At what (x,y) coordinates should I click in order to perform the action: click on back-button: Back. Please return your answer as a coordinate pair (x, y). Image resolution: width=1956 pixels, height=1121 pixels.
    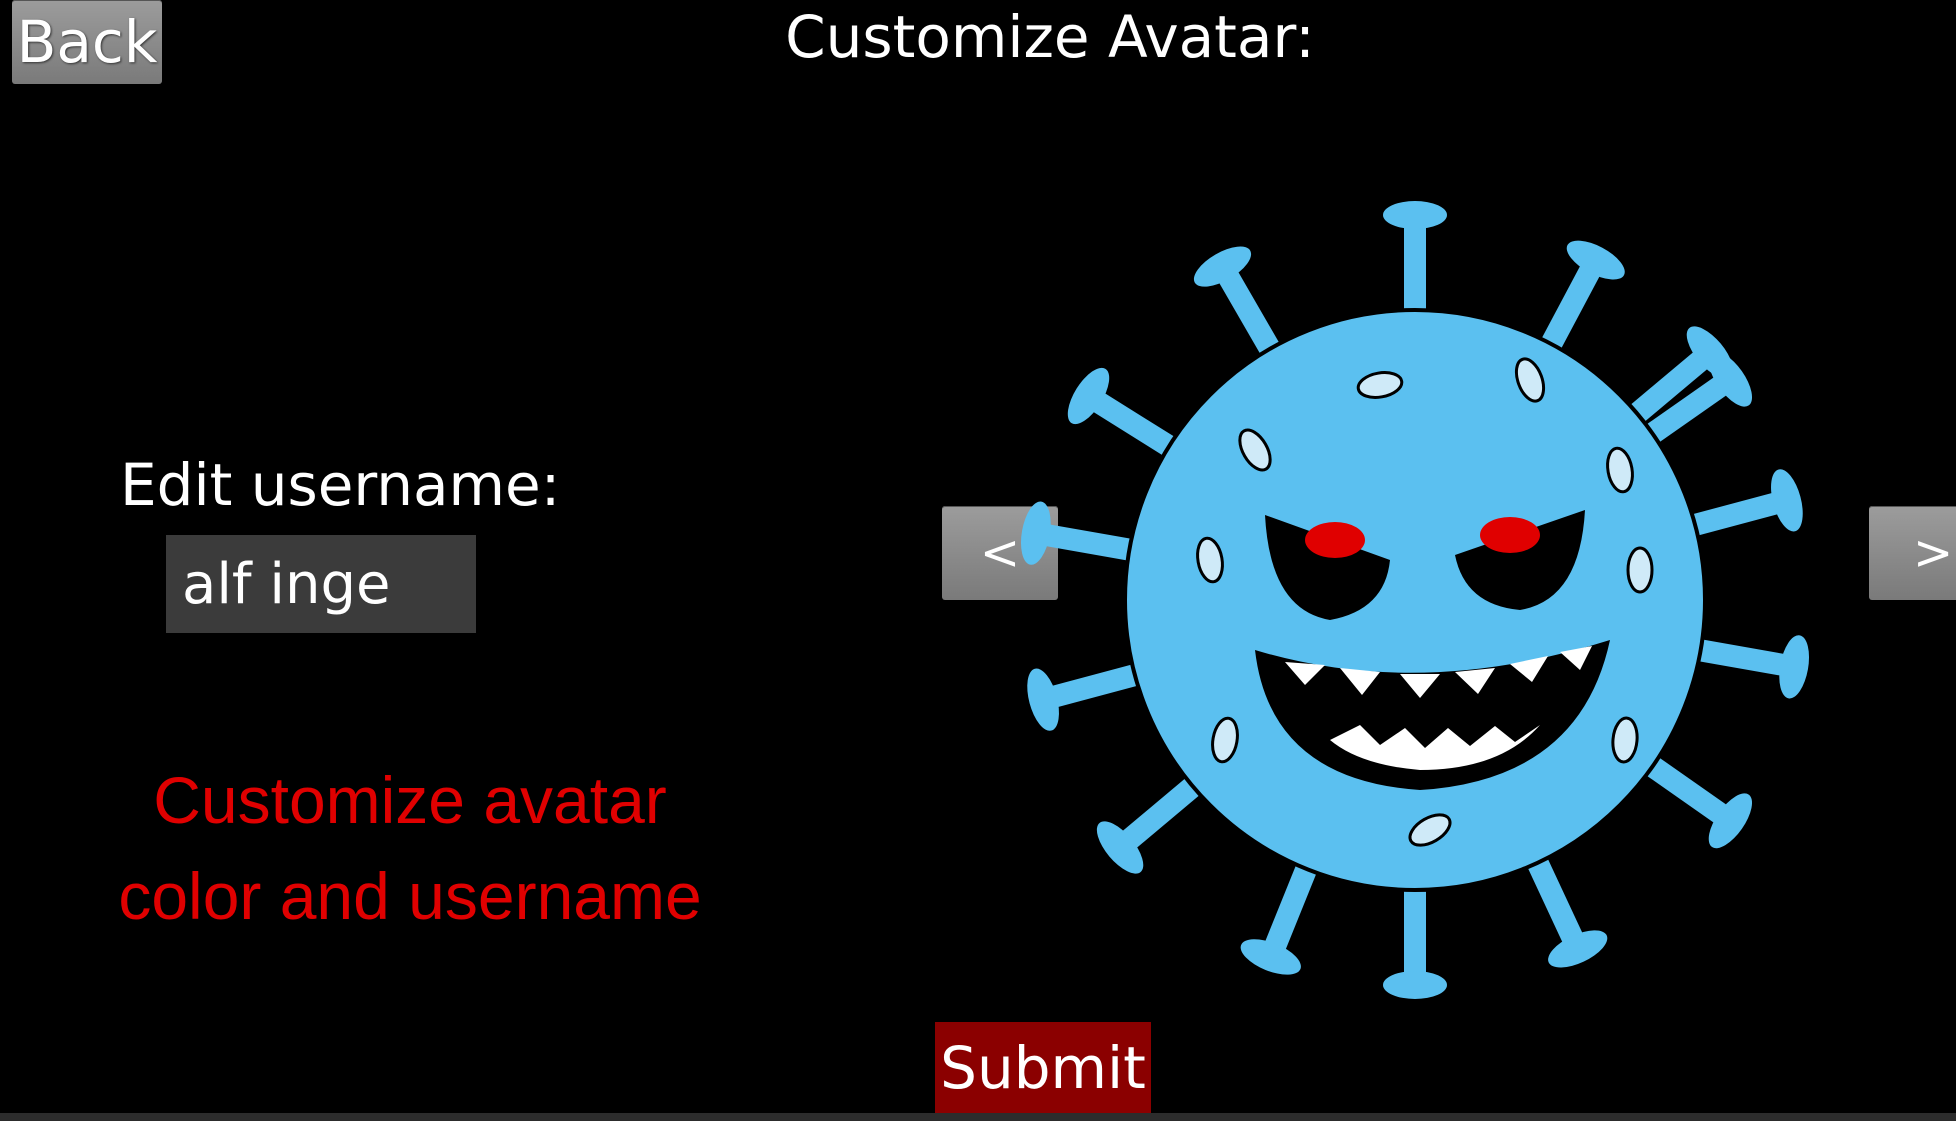
    Looking at the image, I should click on (87, 42).